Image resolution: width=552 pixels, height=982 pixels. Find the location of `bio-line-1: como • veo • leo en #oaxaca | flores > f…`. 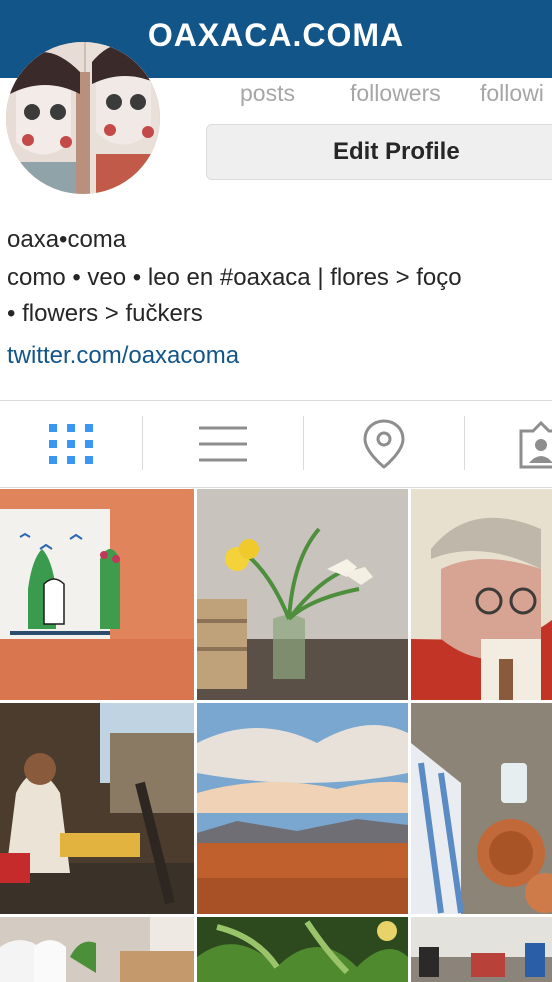

bio-line-1: como • veo • leo en #oaxaca | flores > f… is located at coordinates (234, 277).